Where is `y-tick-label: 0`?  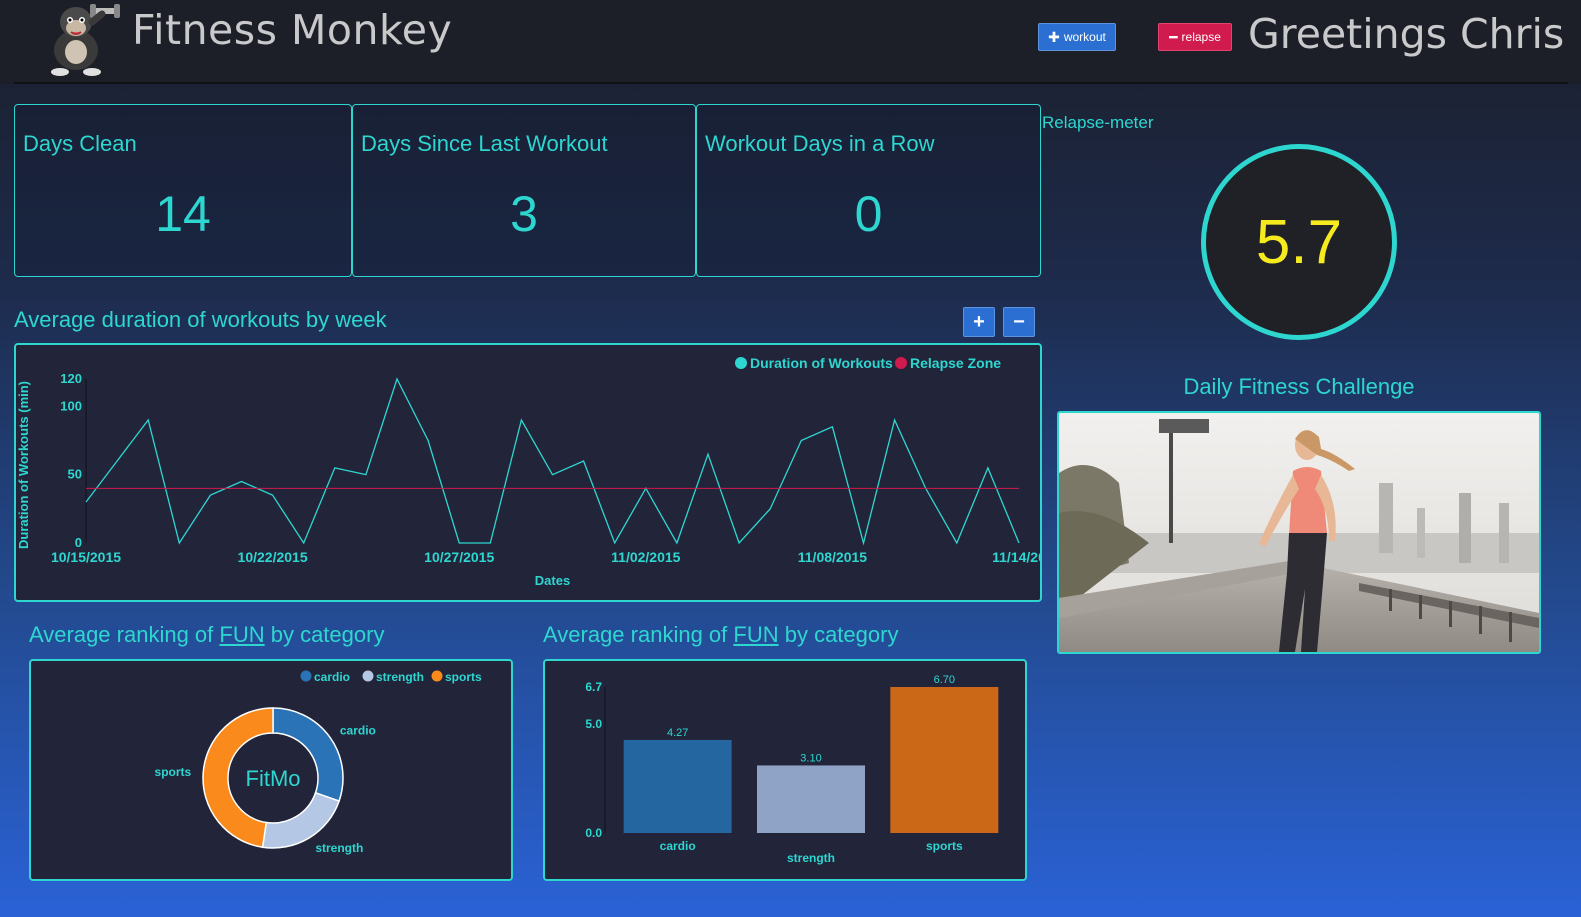
y-tick-label: 0 is located at coordinates (78, 542).